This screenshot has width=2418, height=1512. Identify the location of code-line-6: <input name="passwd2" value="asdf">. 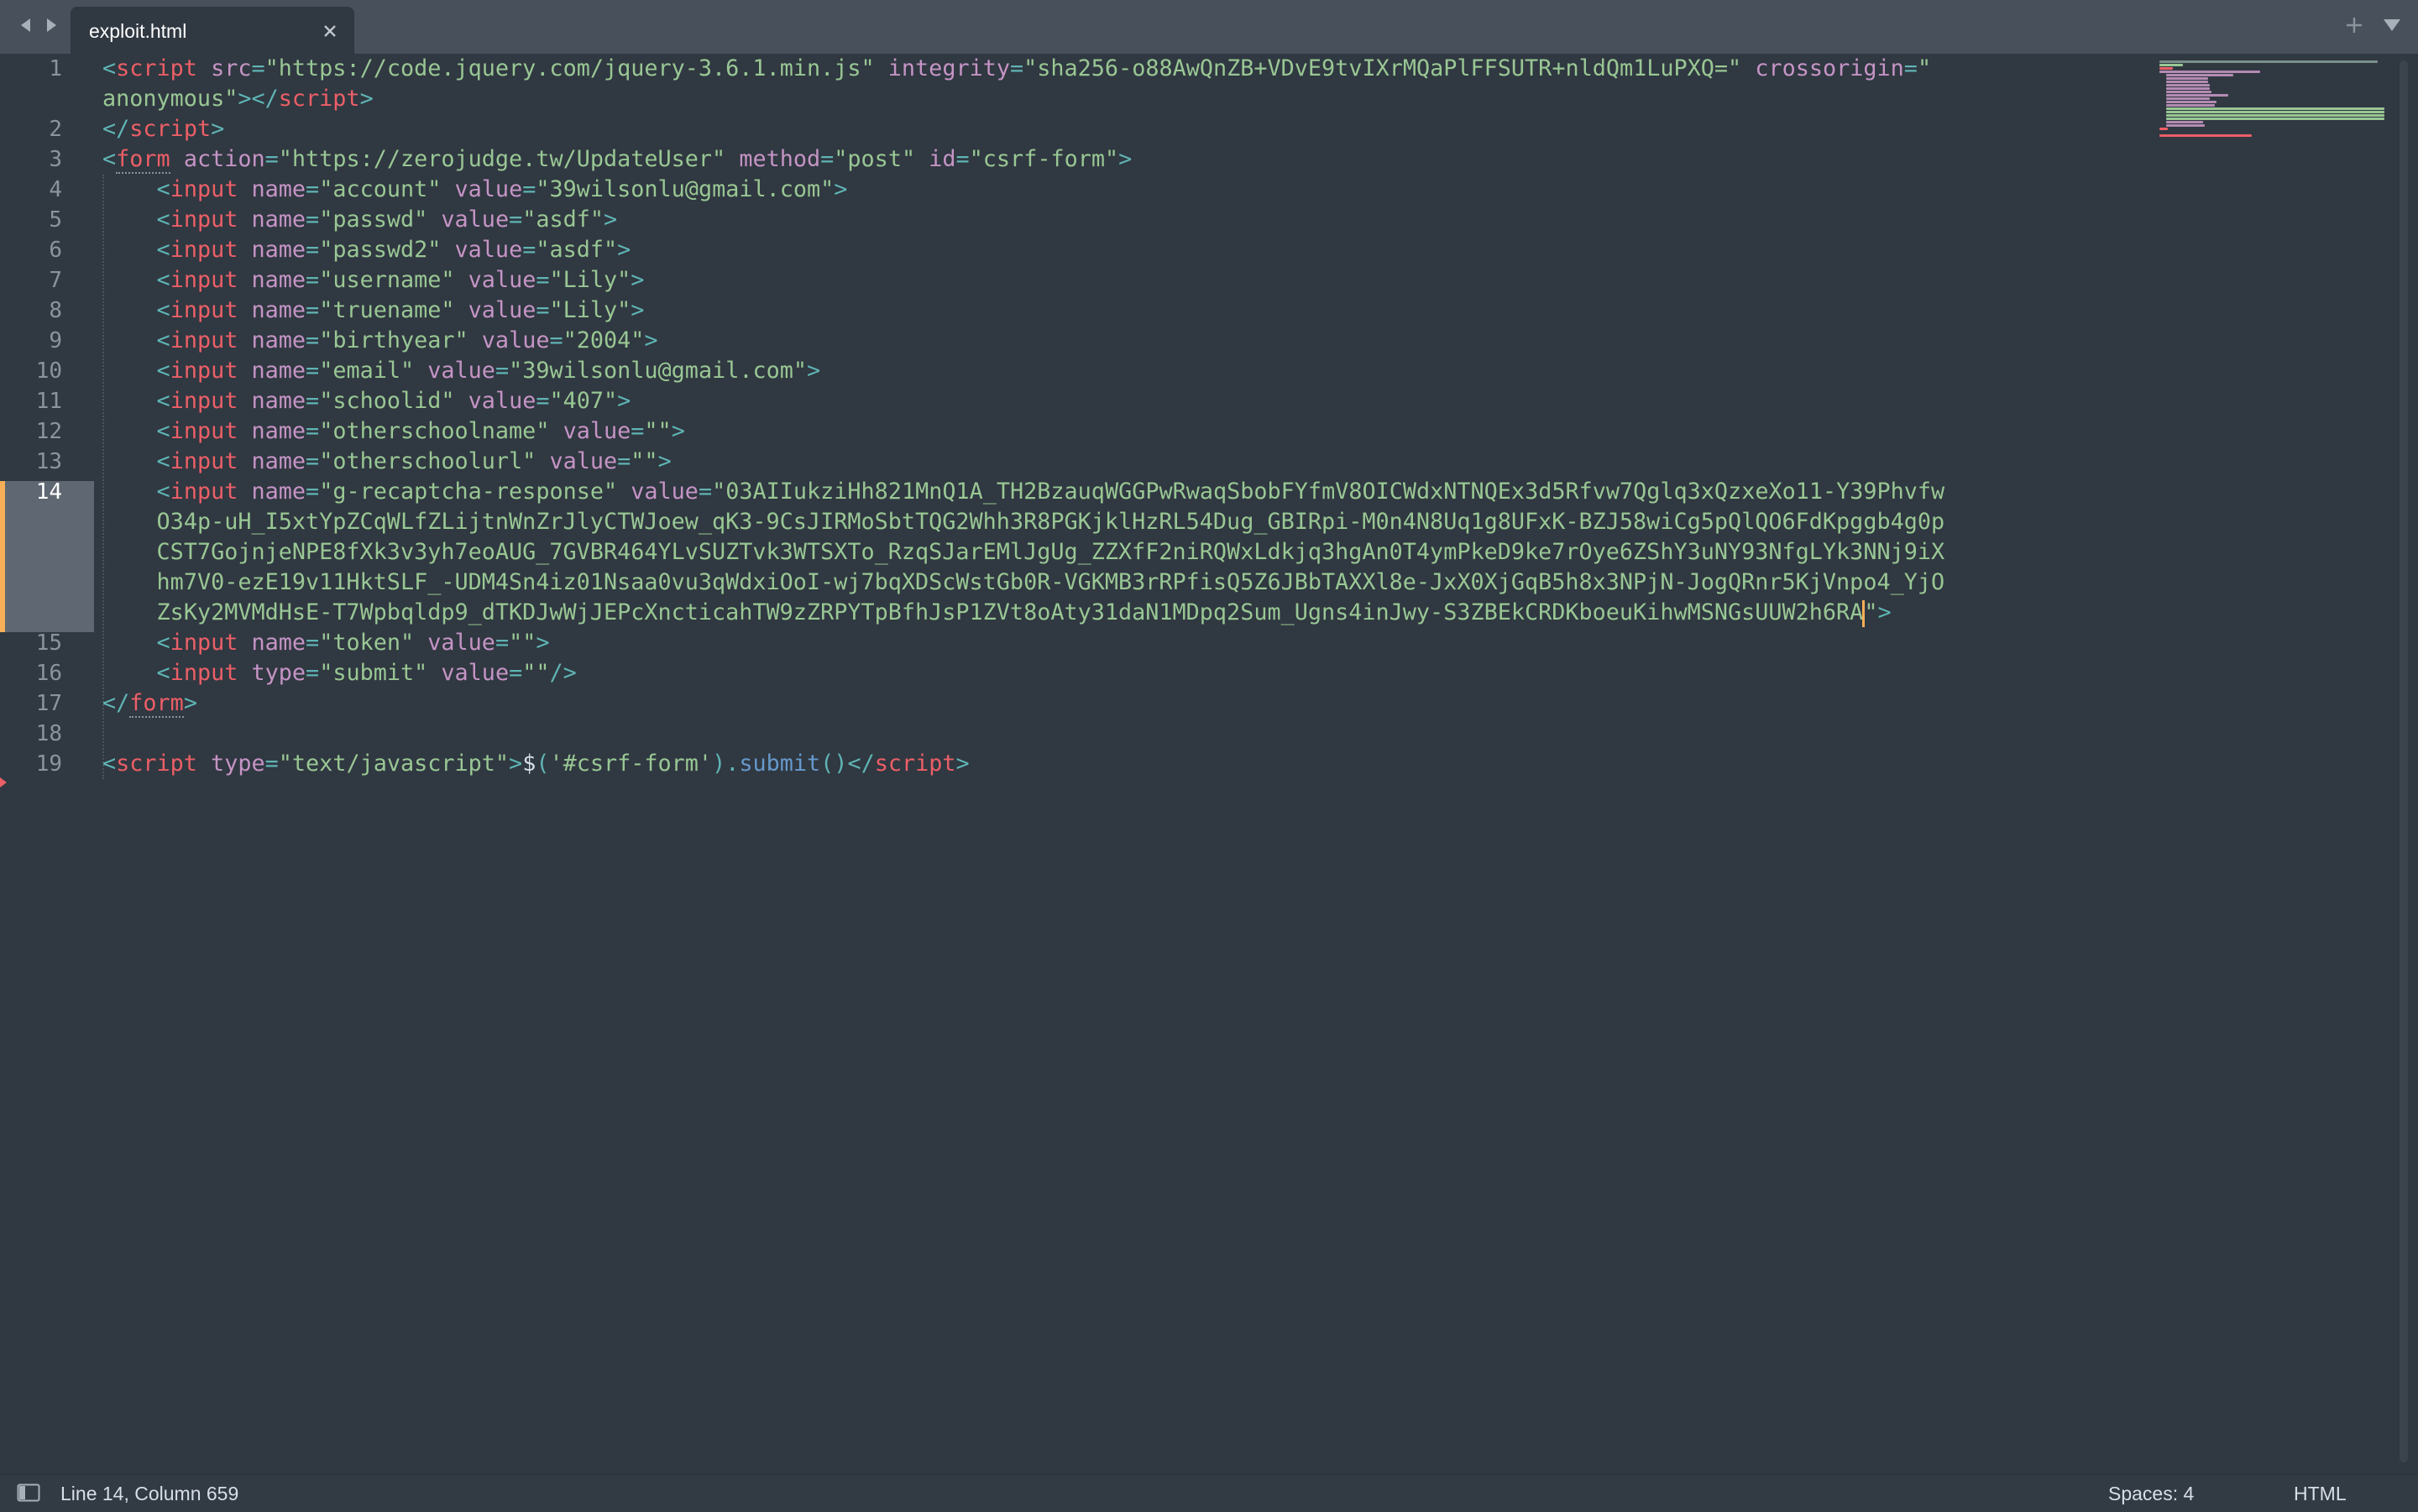
(393, 250).